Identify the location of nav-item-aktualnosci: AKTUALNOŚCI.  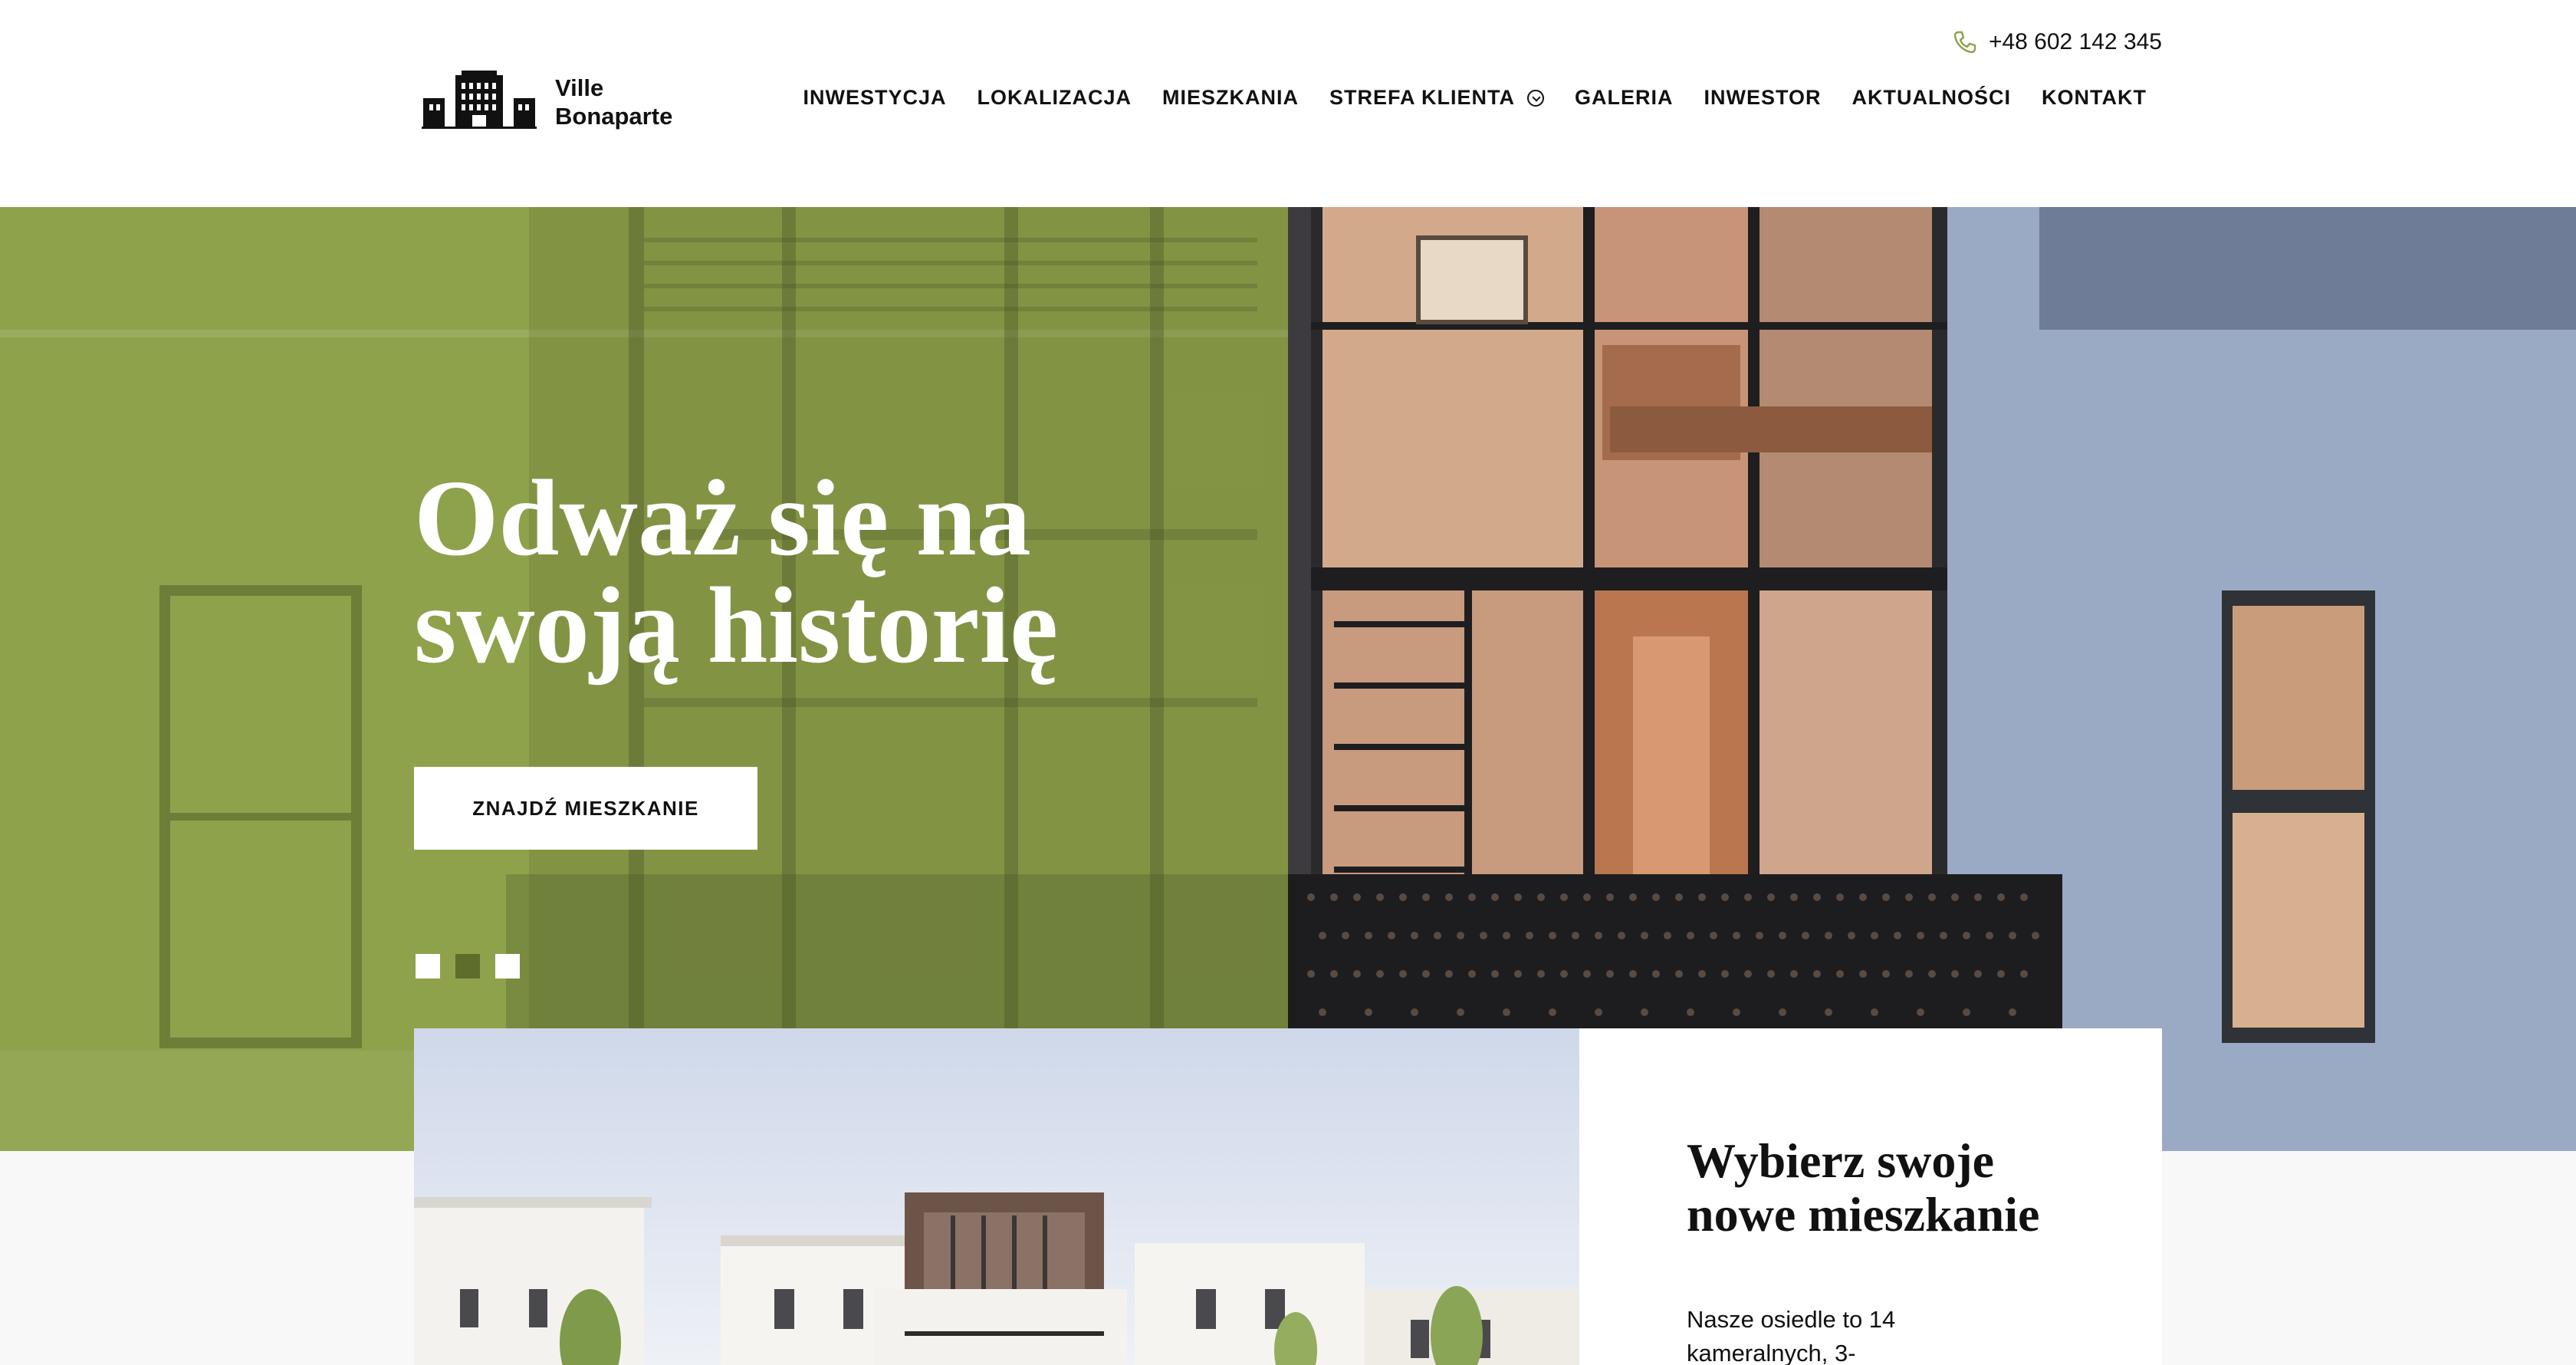
(1932, 98).